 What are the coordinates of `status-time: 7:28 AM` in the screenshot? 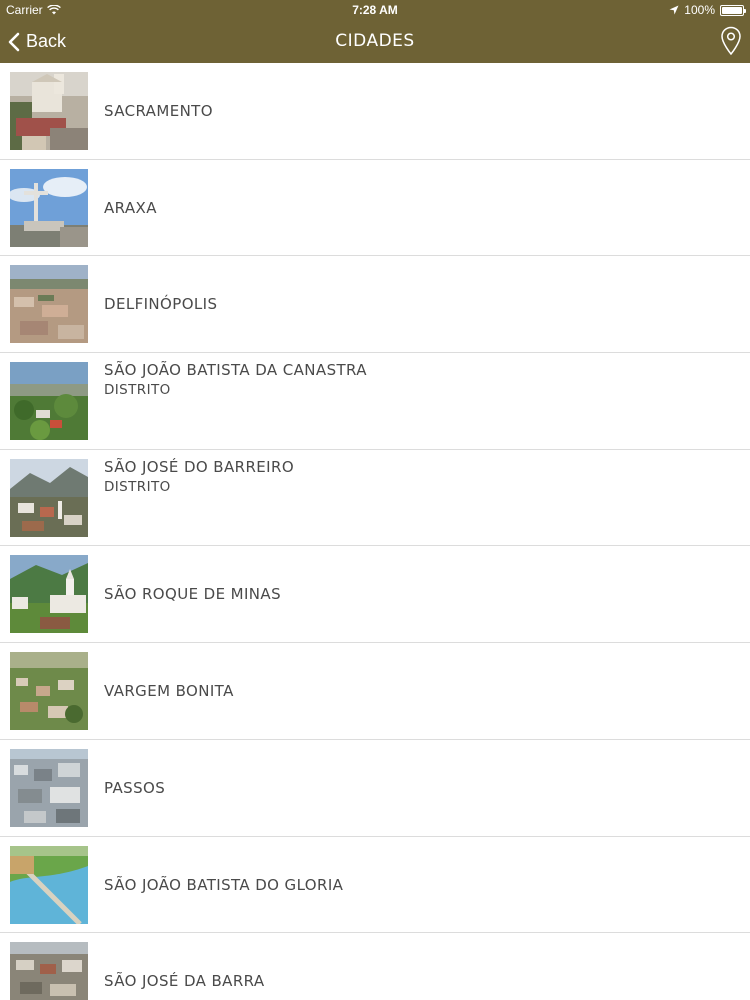 It's located at (375, 10).